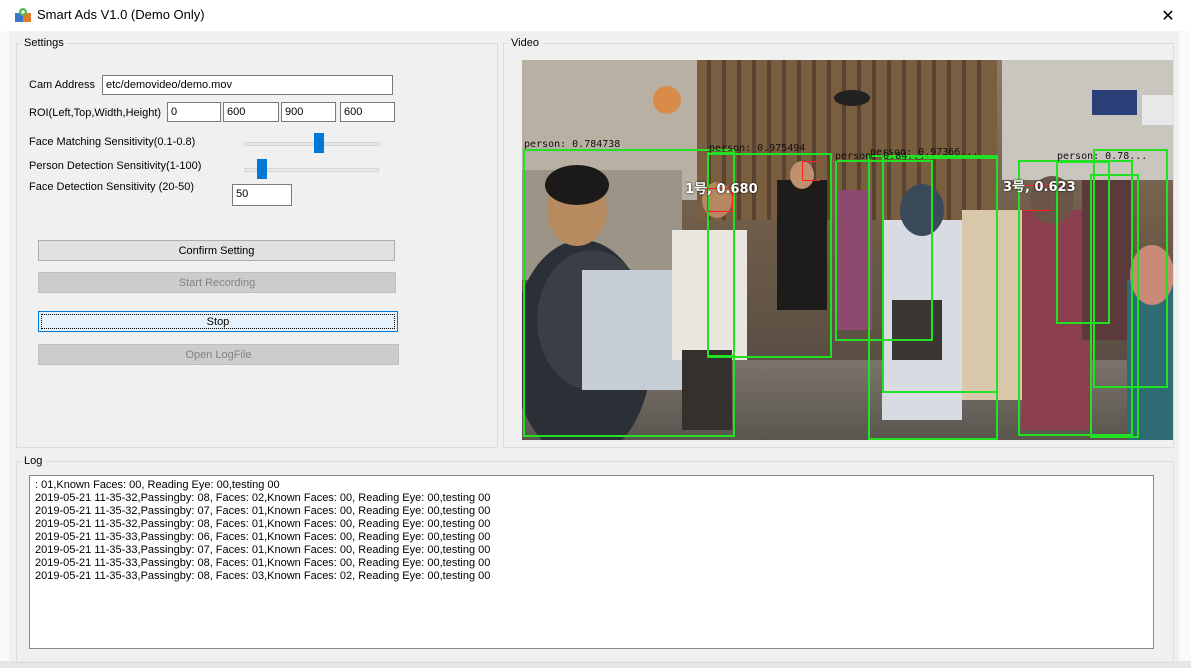  I want to click on cam-address-label: Cam Address, so click(62, 85).